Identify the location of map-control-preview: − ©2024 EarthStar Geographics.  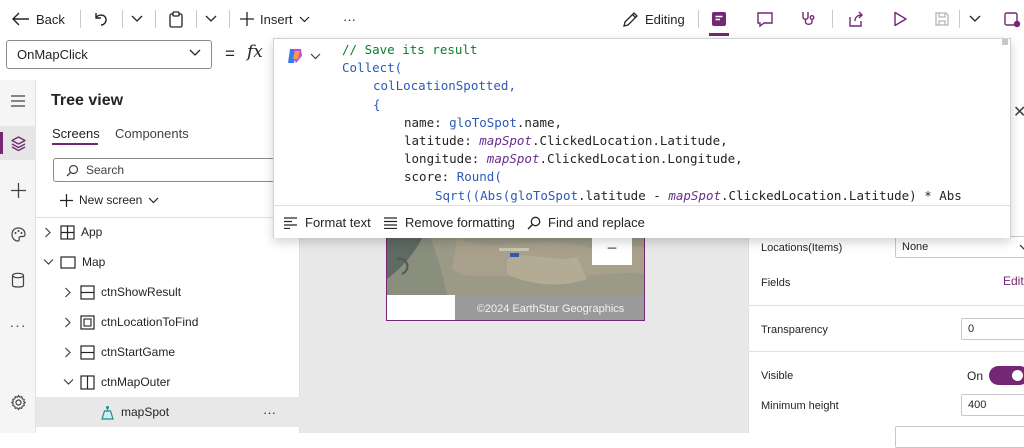
(515, 274).